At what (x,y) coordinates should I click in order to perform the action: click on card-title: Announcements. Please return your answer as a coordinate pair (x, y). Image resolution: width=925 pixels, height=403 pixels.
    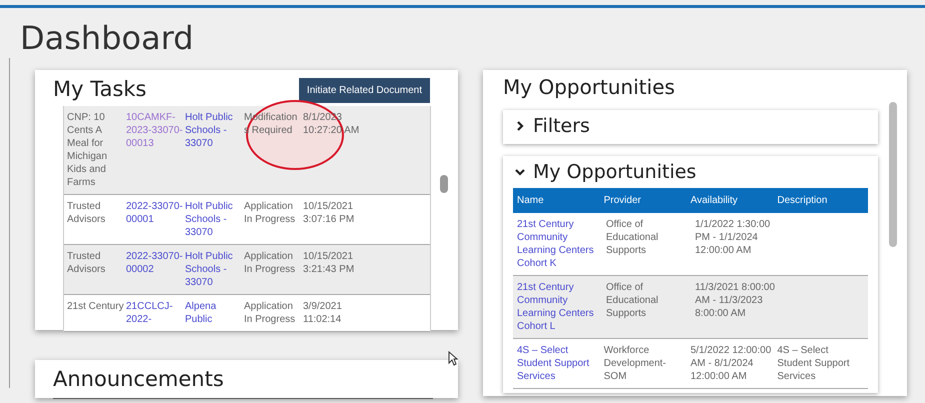
    Looking at the image, I should click on (243, 381).